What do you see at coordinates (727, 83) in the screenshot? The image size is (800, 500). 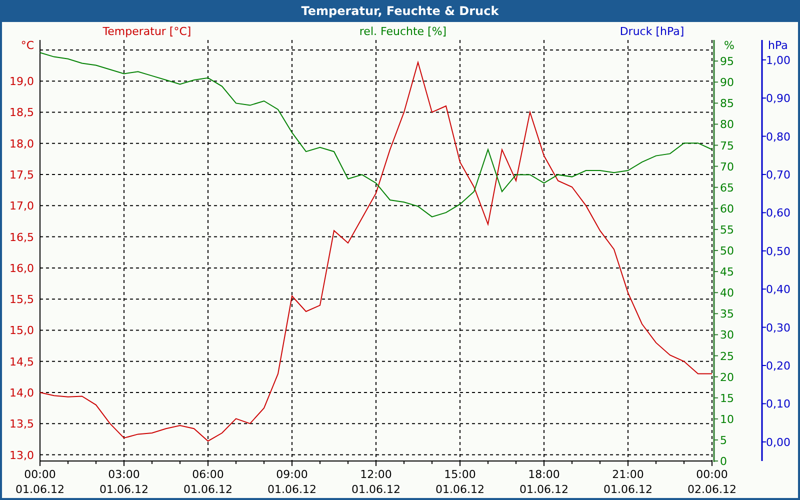 I see `axis-label: 90` at bounding box center [727, 83].